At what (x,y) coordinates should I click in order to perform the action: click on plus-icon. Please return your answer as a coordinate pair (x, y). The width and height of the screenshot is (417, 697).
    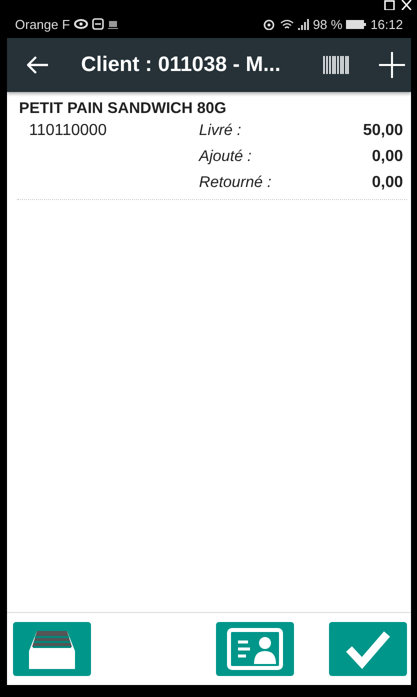
    Looking at the image, I should click on (392, 65).